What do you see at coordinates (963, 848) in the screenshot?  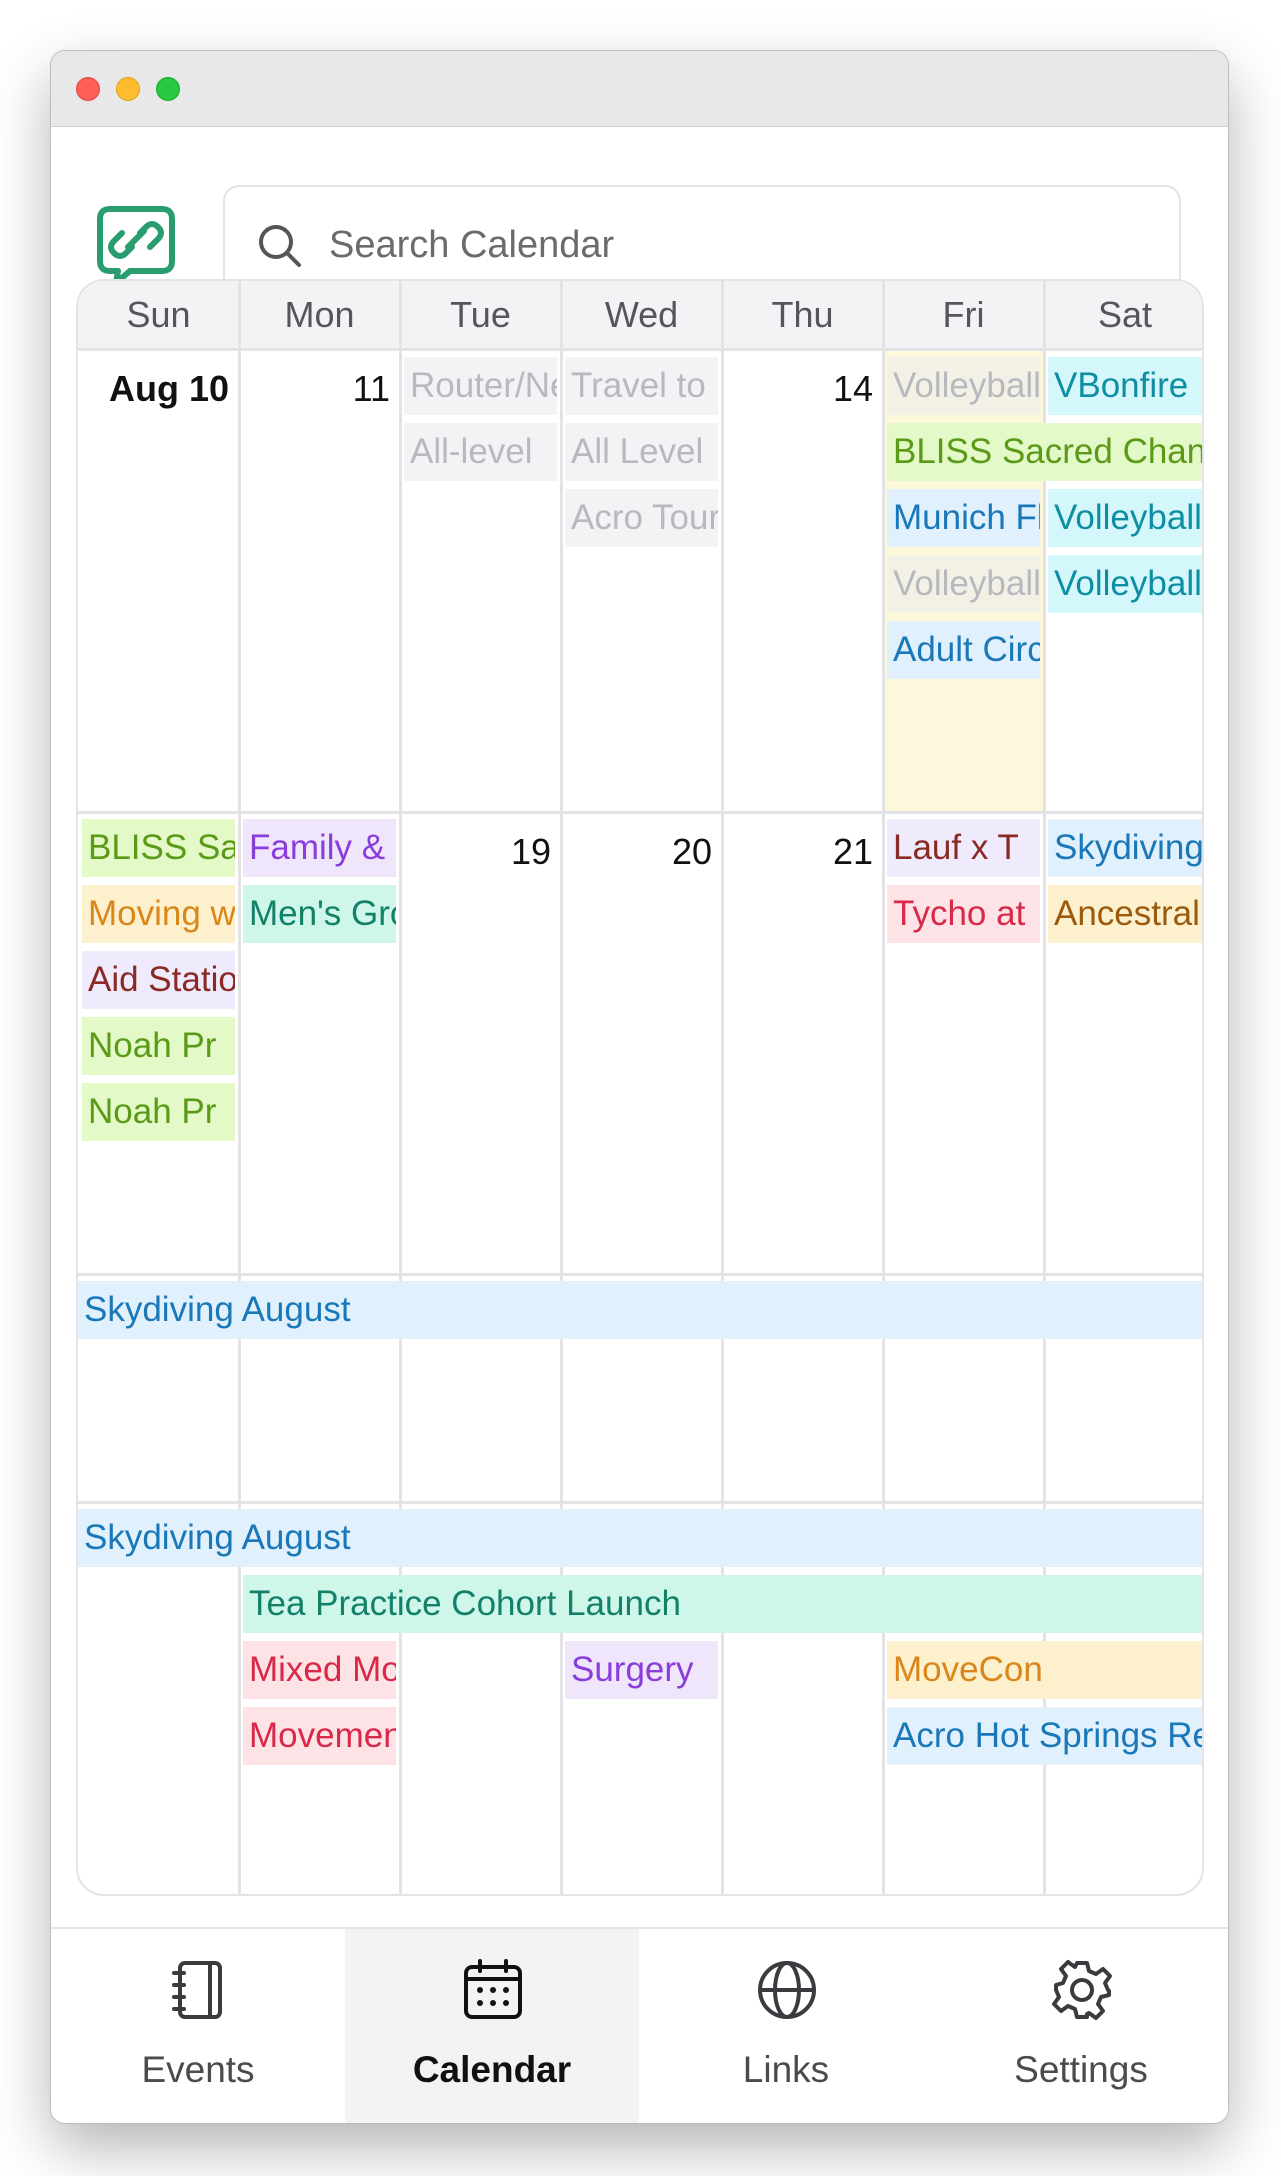 I see `calendar-event: Lauf x T` at bounding box center [963, 848].